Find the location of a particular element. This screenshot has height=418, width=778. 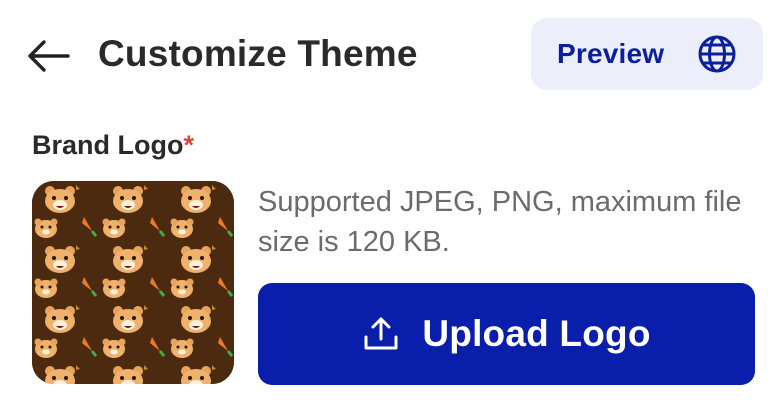

brand-logo-thumbnail is located at coordinates (133, 282).